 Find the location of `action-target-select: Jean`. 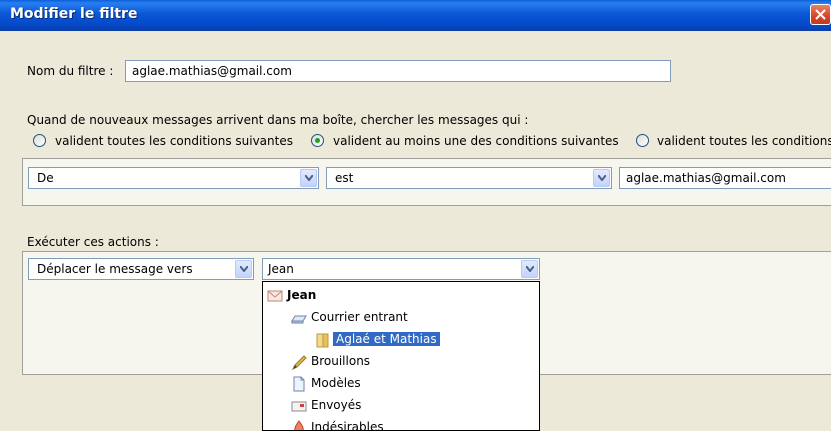

action-target-select: Jean is located at coordinates (401, 269).